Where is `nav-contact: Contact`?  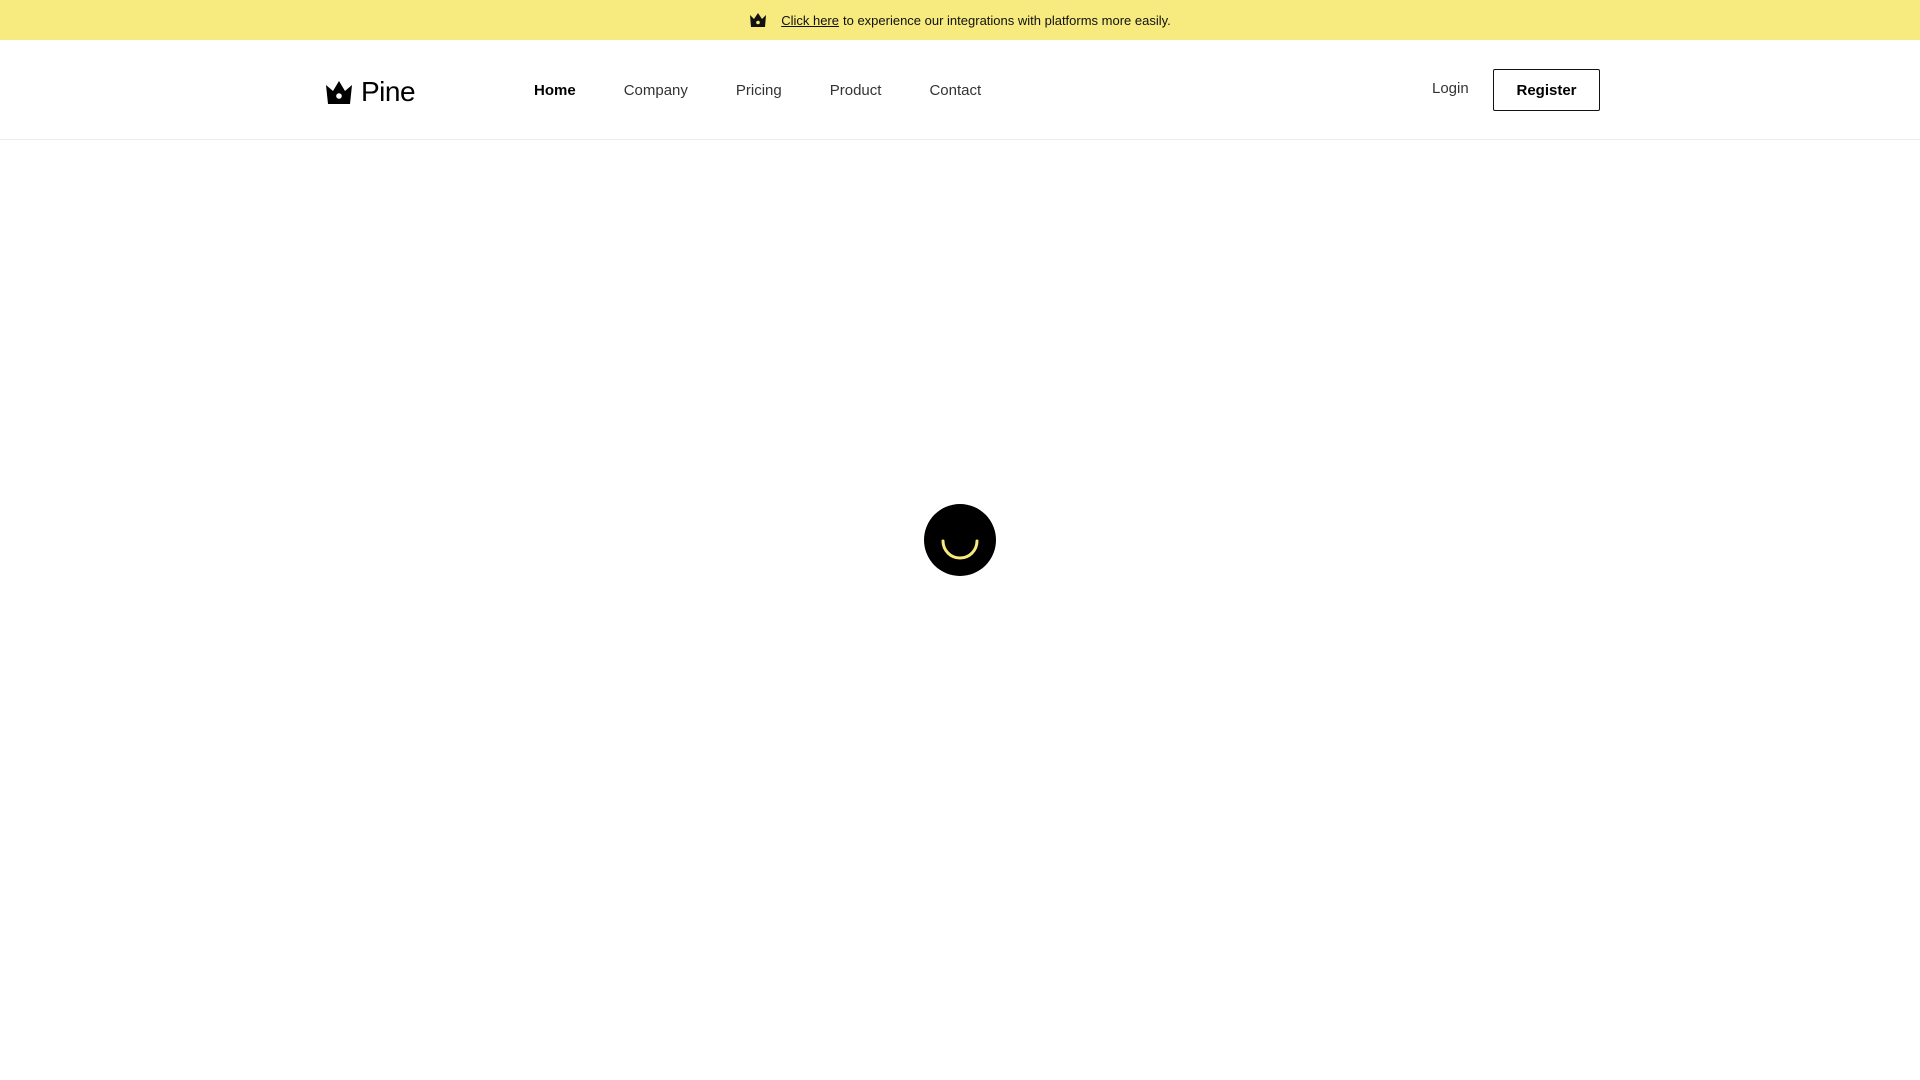 nav-contact: Contact is located at coordinates (955, 90).